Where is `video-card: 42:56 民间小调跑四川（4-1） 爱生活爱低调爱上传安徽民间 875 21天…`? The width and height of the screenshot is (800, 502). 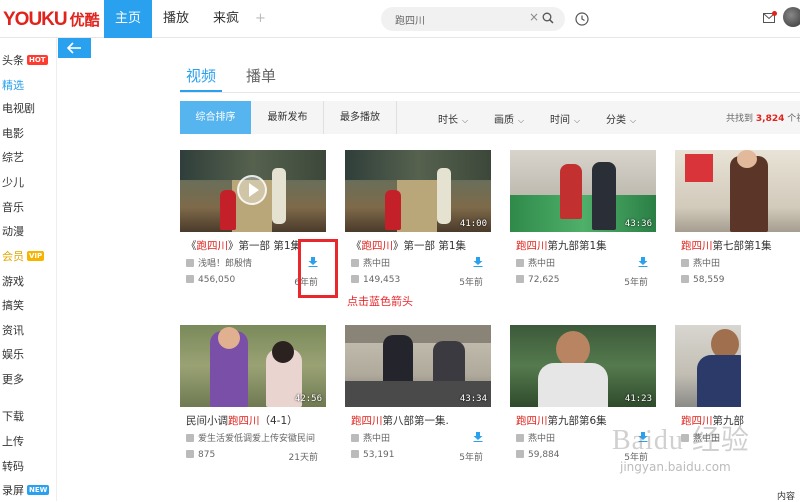 video-card: 42:56 民间小调跑四川（4-1） 爱生活爱低调爱上传安徽民间 875 21天… is located at coordinates (253, 397).